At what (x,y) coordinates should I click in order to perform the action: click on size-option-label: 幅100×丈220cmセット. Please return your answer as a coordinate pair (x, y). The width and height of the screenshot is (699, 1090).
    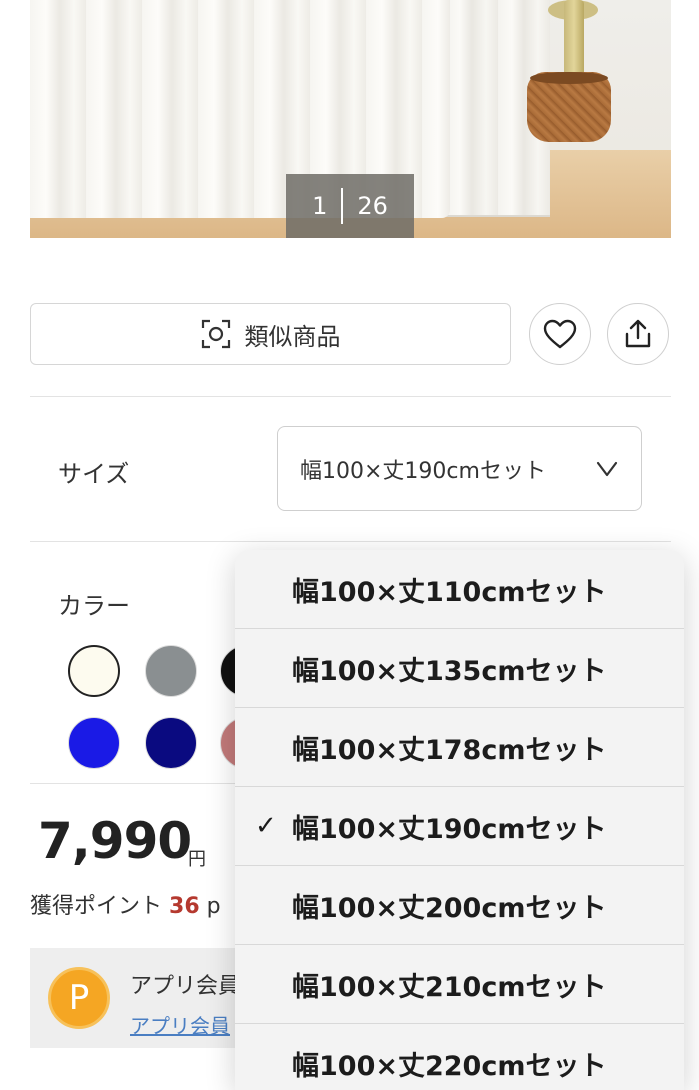
    Looking at the image, I should click on (449, 1066).